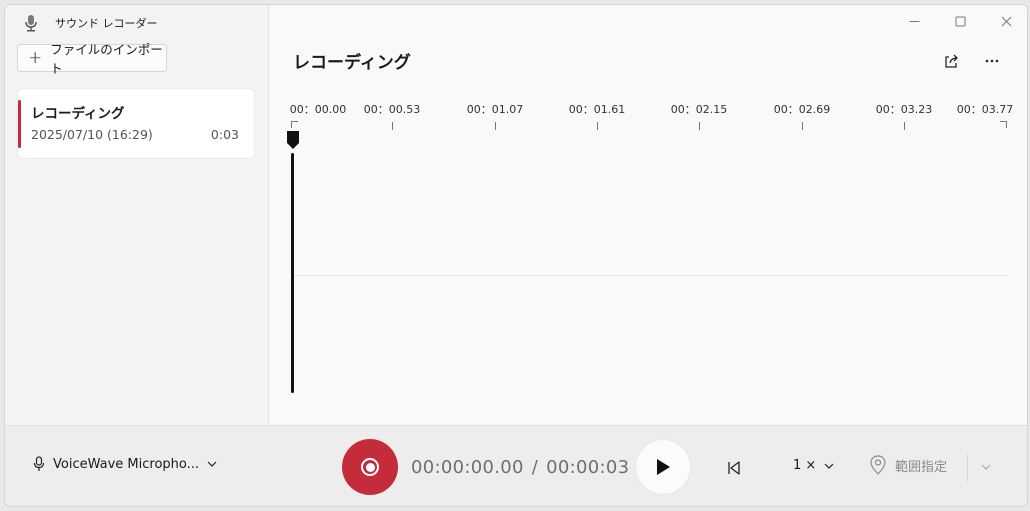 This screenshot has height=511, width=1030. I want to click on minimize-icon, so click(914, 21).